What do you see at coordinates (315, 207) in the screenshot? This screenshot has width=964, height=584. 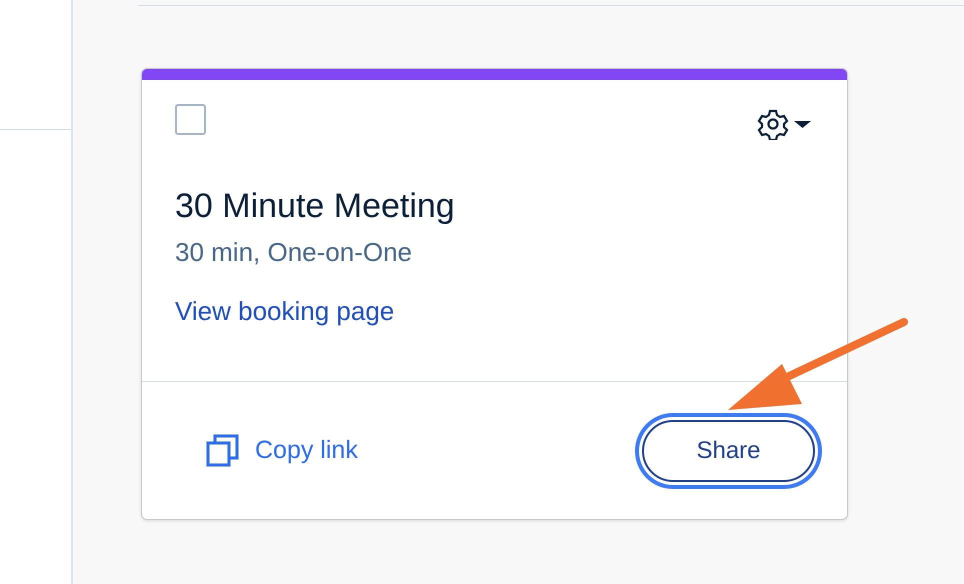 I see `event-title: 30 Minute Meeting` at bounding box center [315, 207].